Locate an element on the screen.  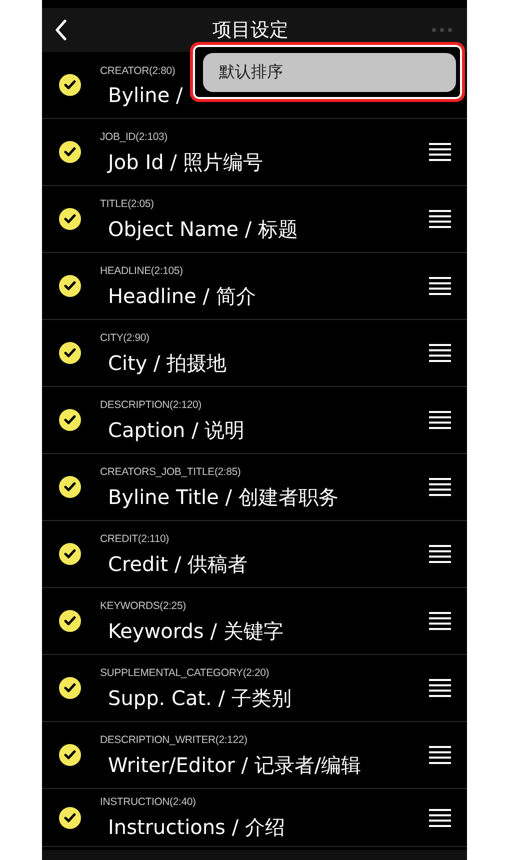
field-code: INSTRUCTION(2:40) is located at coordinates (148, 802).